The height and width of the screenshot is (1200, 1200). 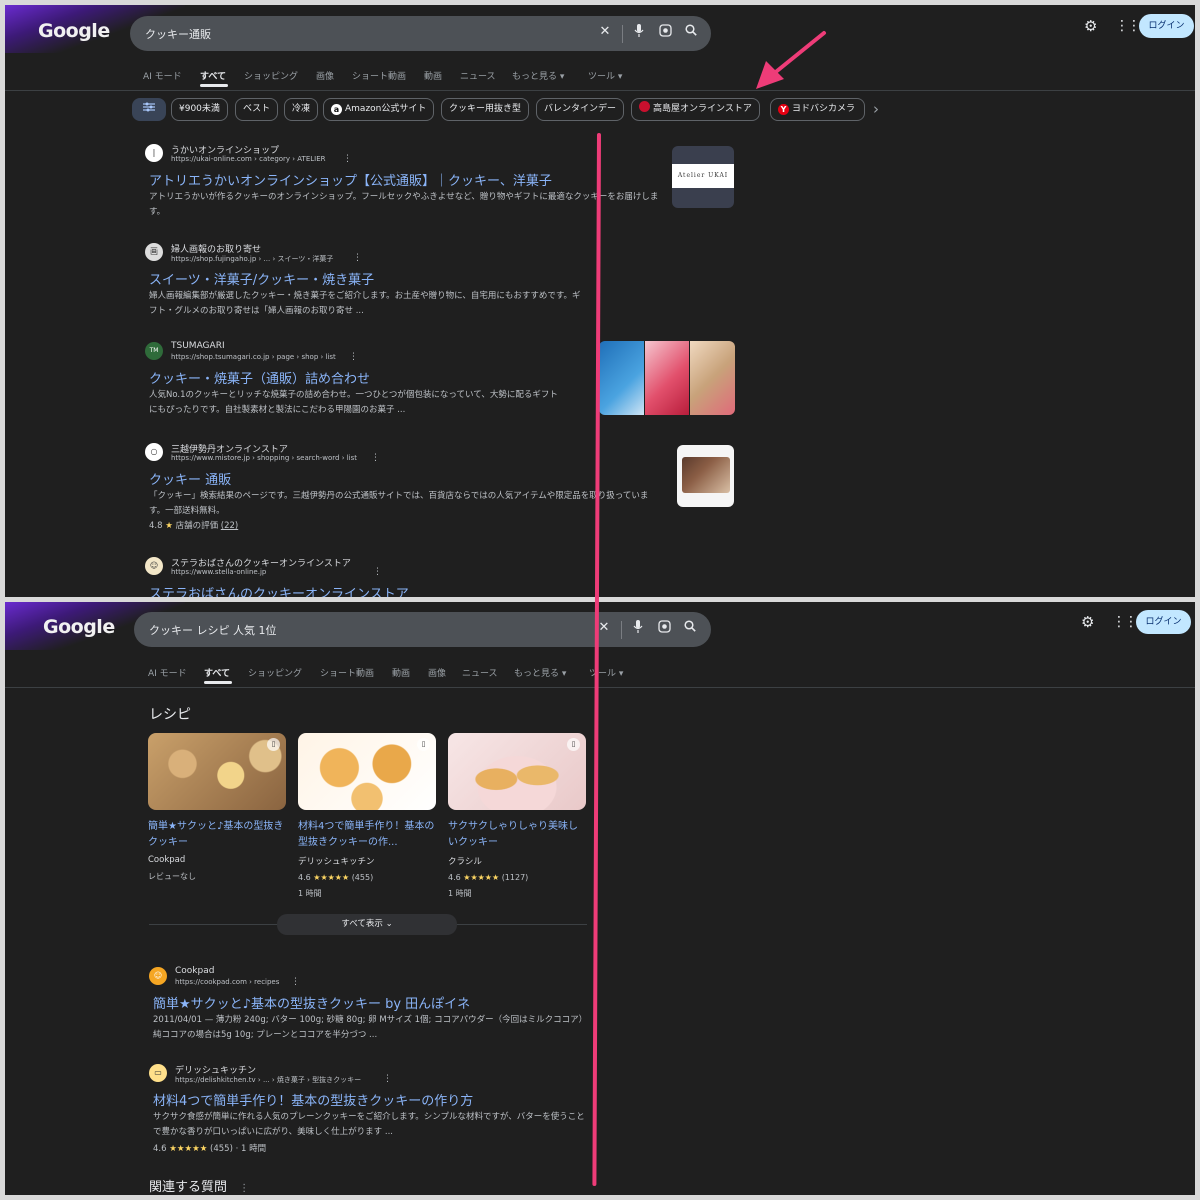 I want to click on chip-under-900: ¥900未満, so click(x=199, y=109).